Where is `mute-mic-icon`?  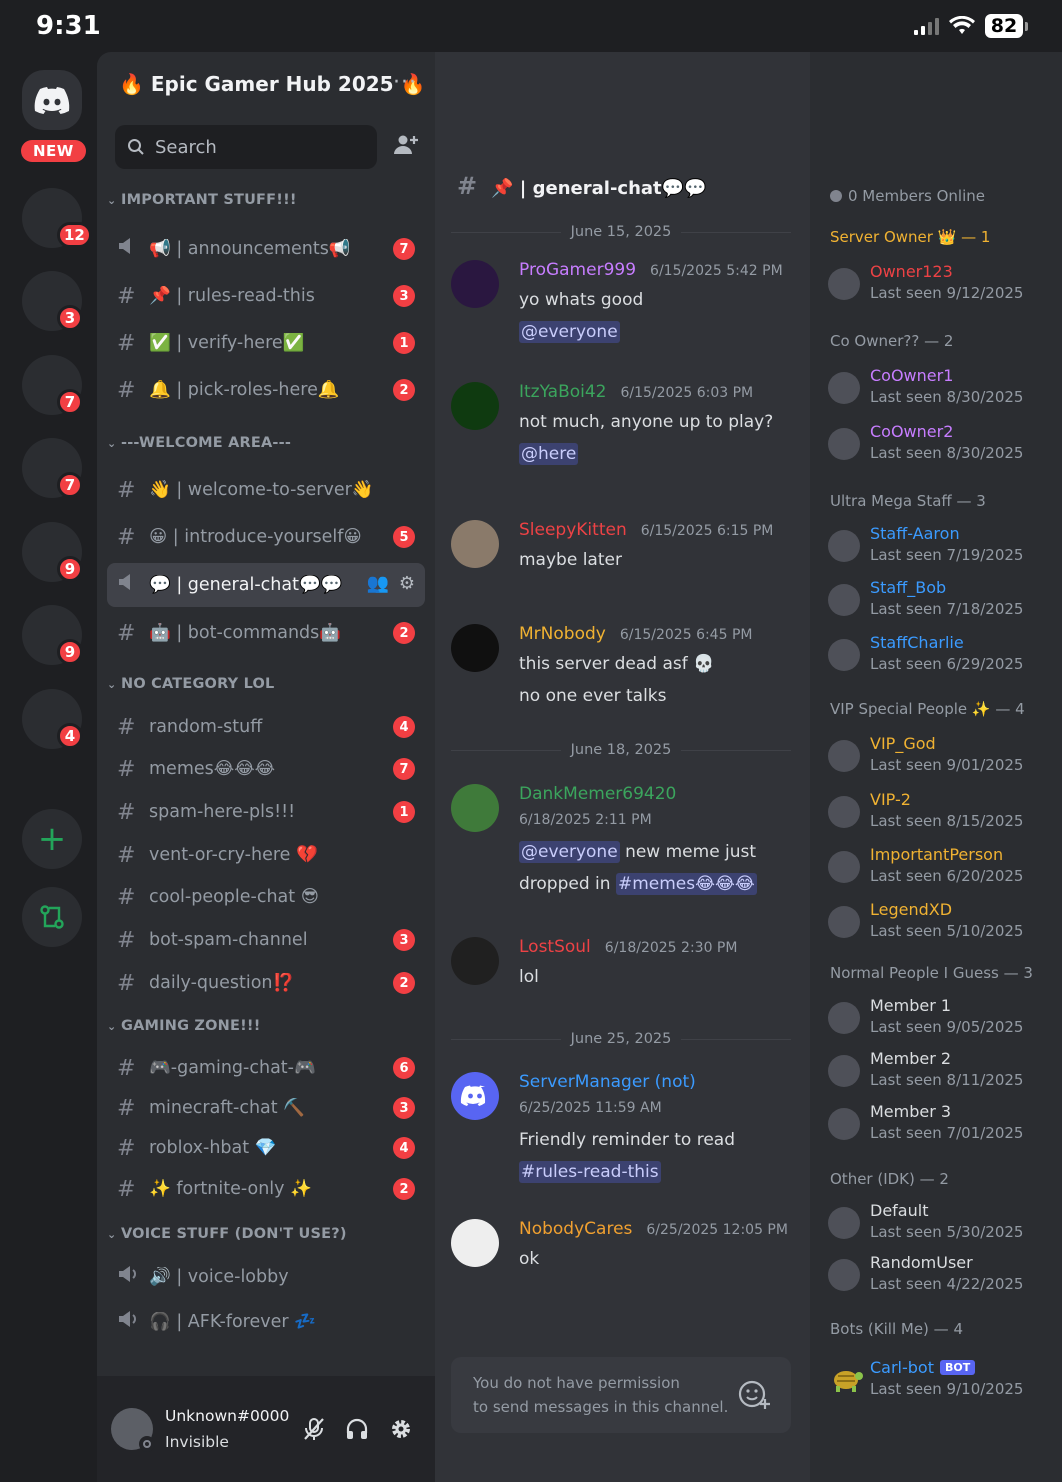 mute-mic-icon is located at coordinates (314, 1429).